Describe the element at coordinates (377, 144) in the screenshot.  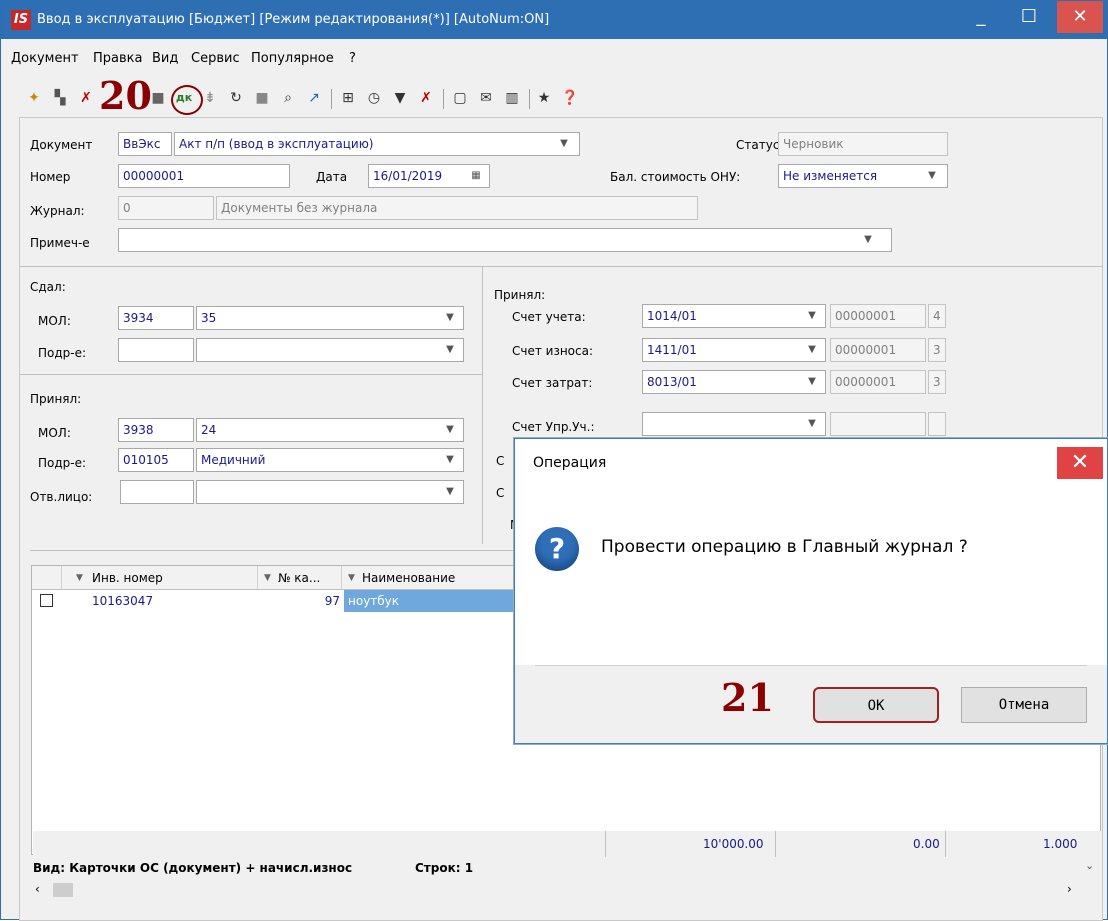
I see `document-type-select: Акт п/п (ввод в эксплуатацию)` at that location.